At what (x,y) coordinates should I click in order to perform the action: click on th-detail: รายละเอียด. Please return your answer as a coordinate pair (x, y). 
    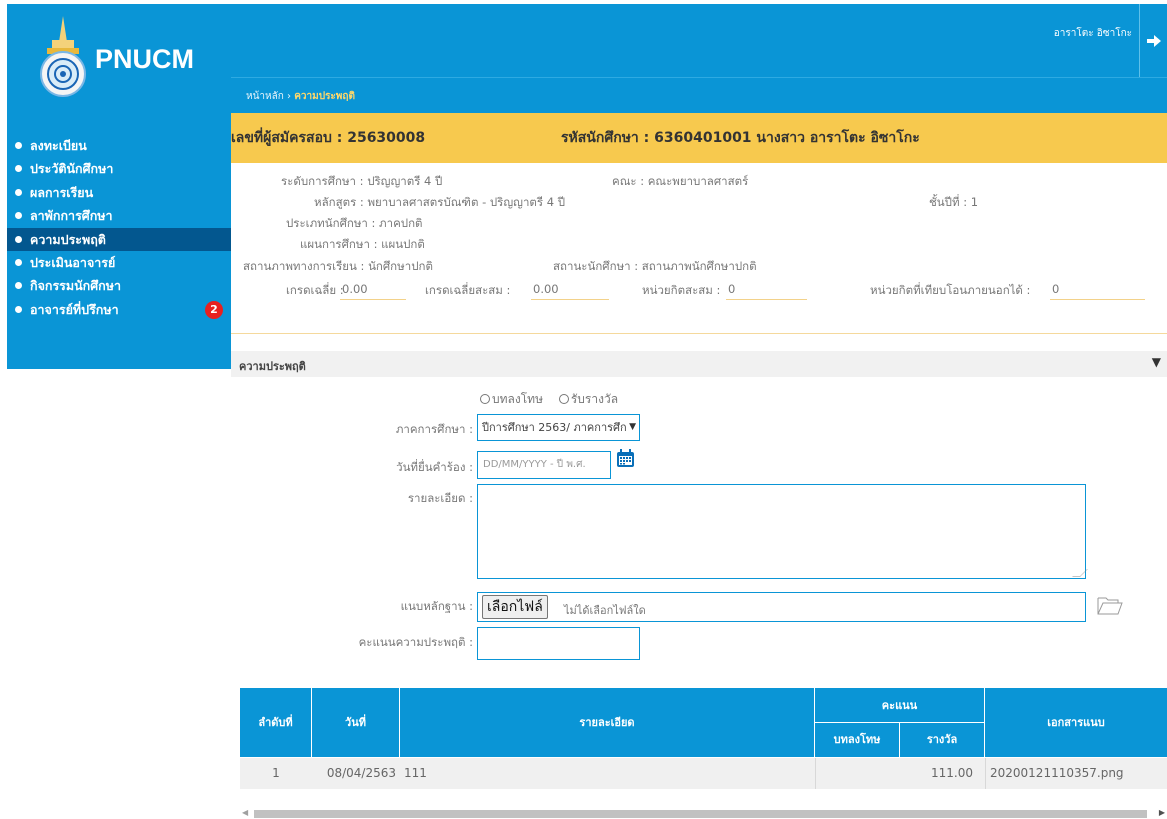
    Looking at the image, I should click on (607, 722).